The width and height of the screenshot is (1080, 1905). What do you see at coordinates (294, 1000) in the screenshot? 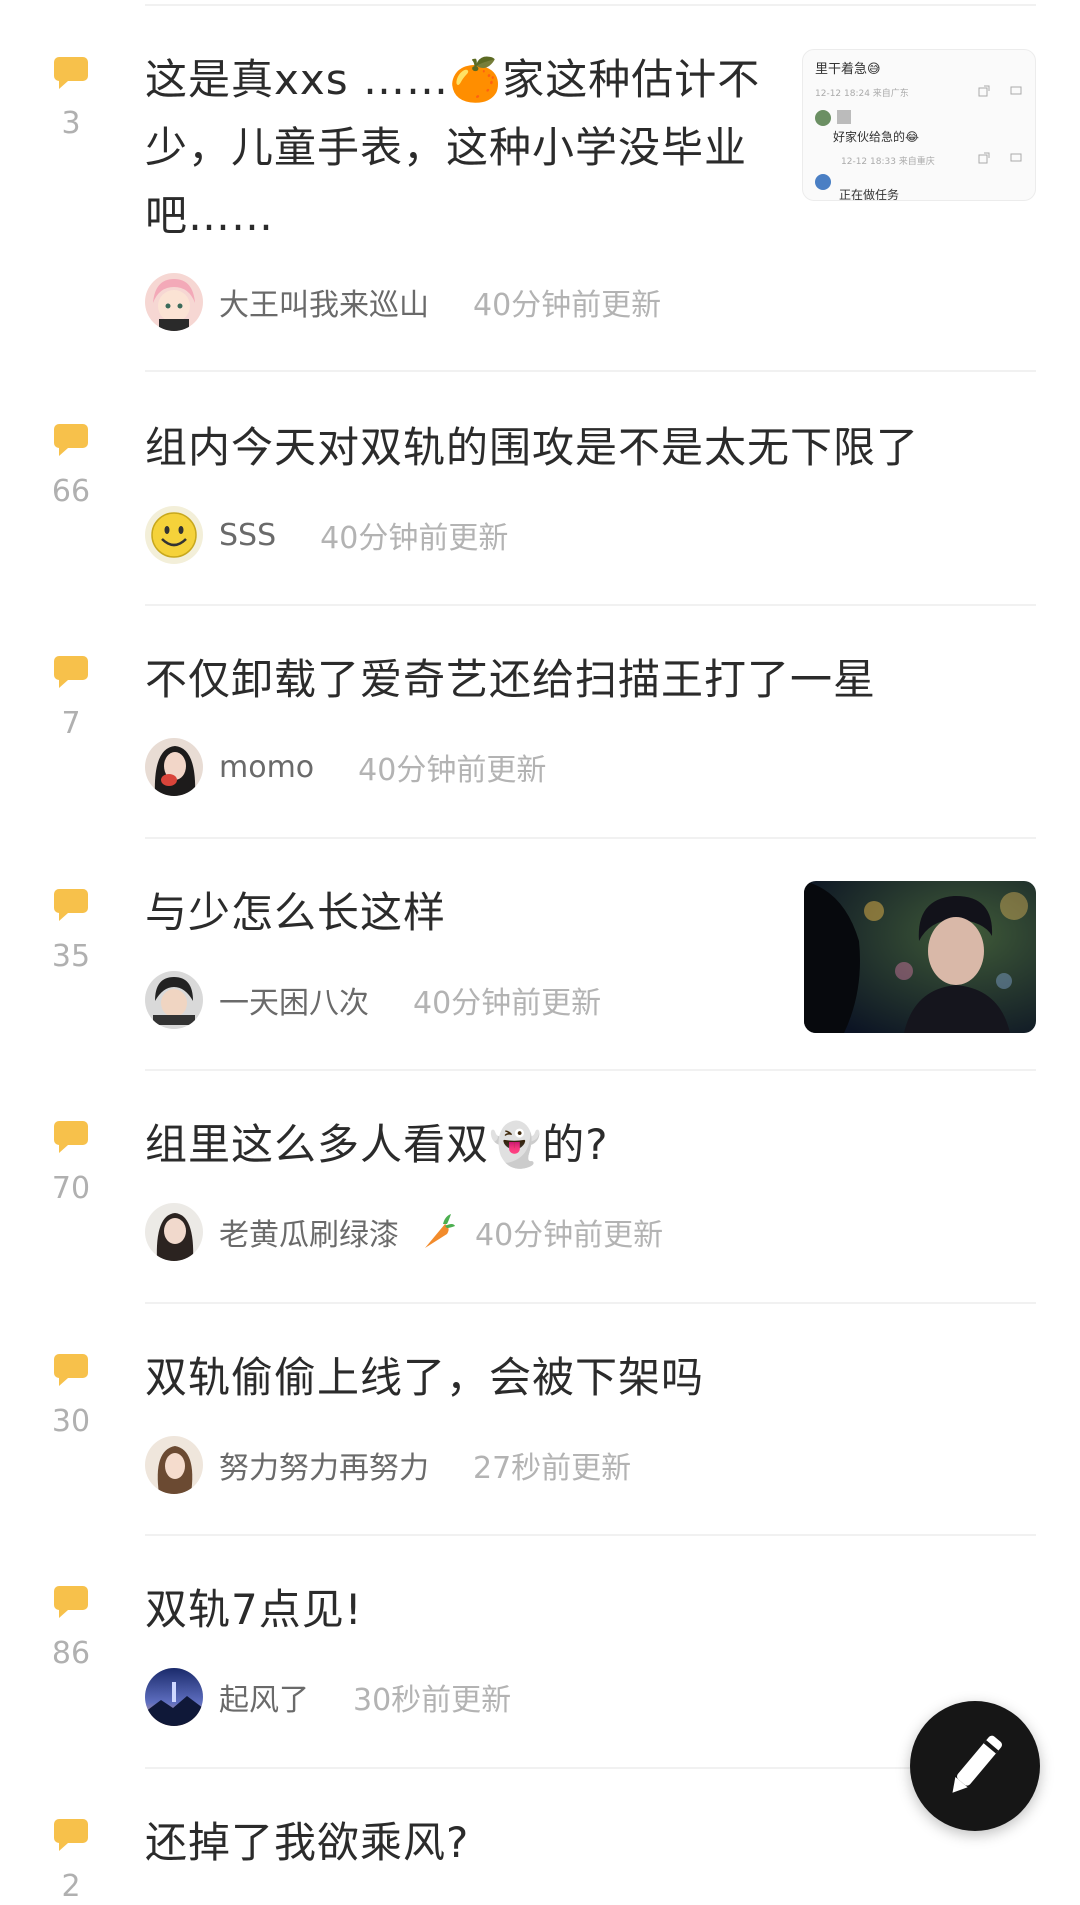
I see `author-name: 一天困八次` at bounding box center [294, 1000].